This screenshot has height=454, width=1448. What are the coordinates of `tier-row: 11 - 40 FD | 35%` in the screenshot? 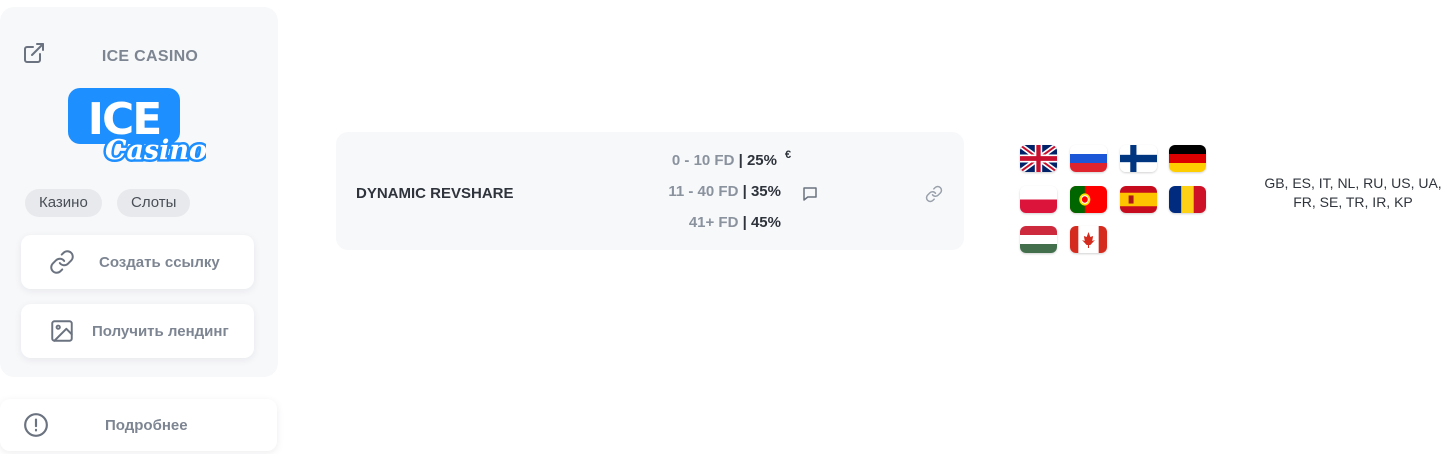 It's located at (681, 191).